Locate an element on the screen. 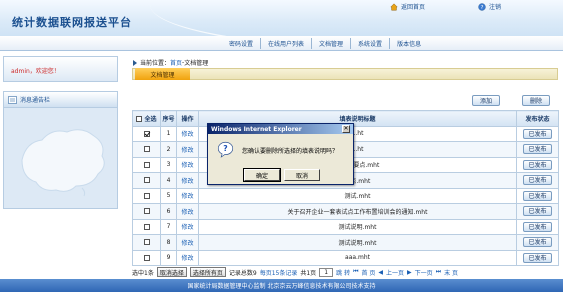 Image resolution: width=563 pixels, height=292 pixels. page-number-input: 1 is located at coordinates (326, 272).